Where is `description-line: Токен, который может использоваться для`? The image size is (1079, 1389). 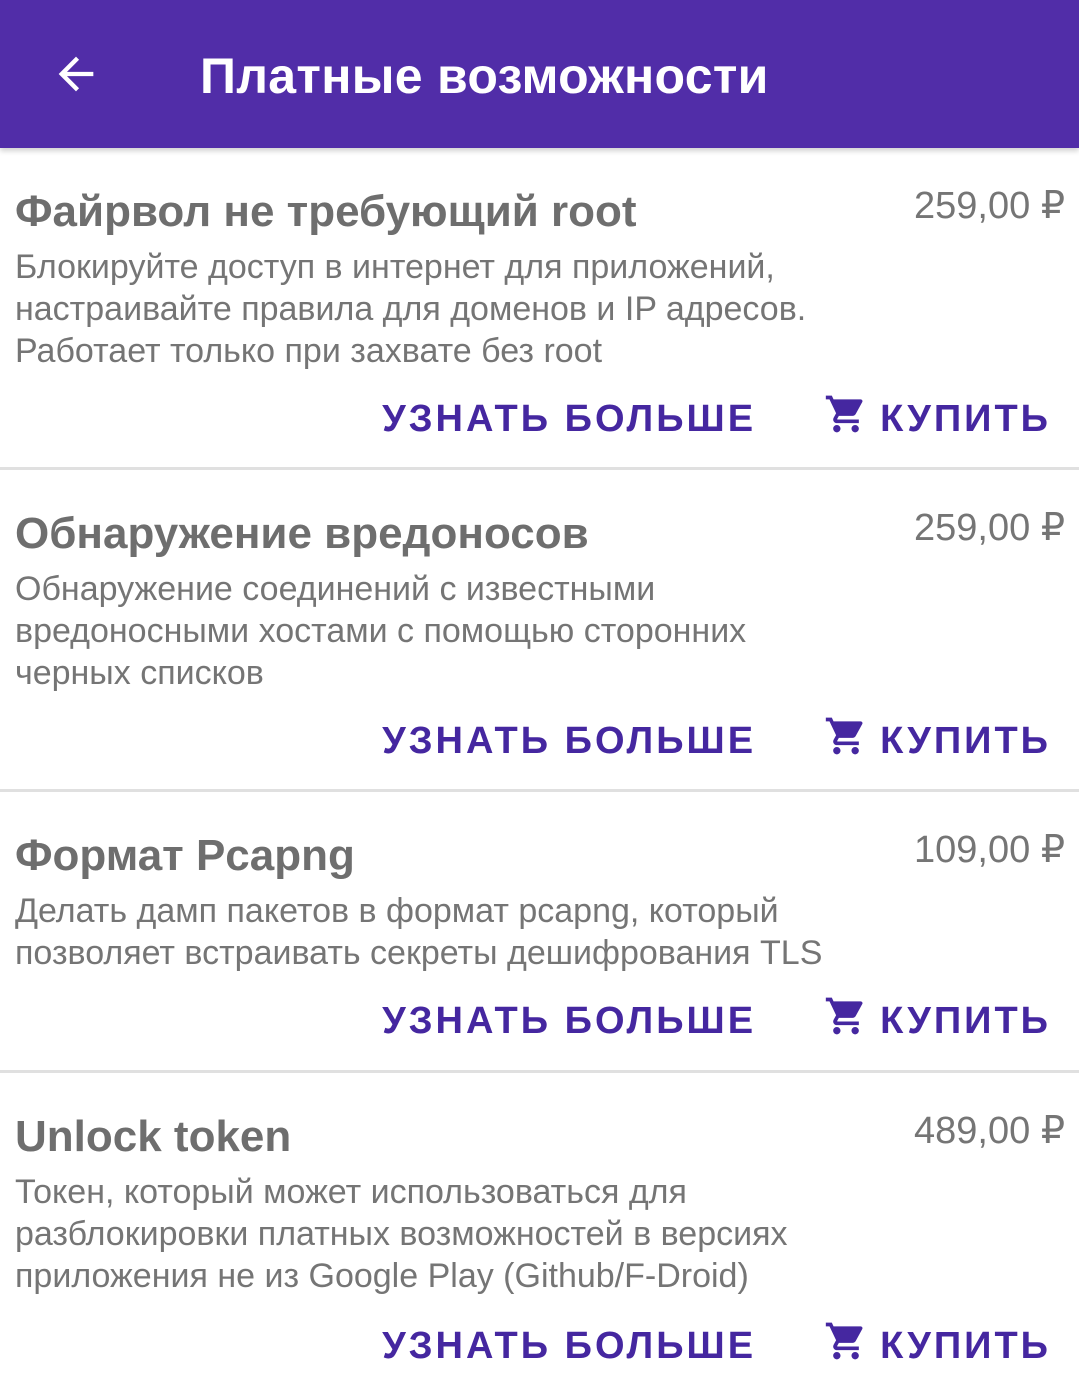
description-line: Токен, который может использоваться для is located at coordinates (351, 1192).